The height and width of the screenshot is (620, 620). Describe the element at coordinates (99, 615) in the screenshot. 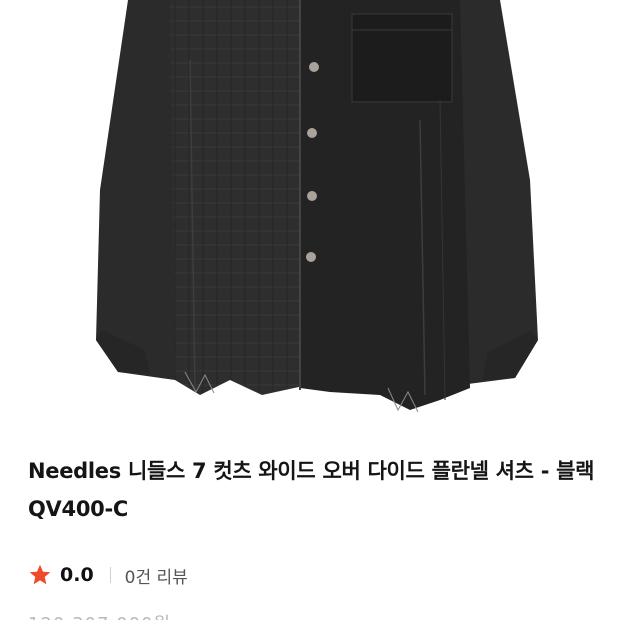

I see `price-partial: 120,307,000원` at that location.